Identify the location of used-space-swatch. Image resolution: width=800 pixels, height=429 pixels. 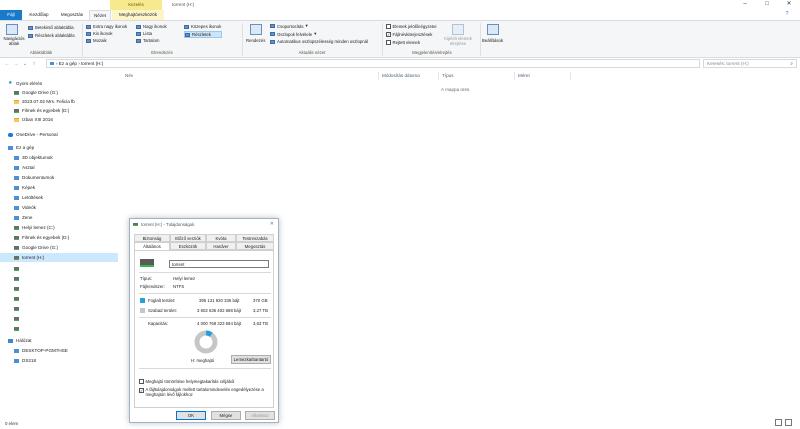
(142, 300).